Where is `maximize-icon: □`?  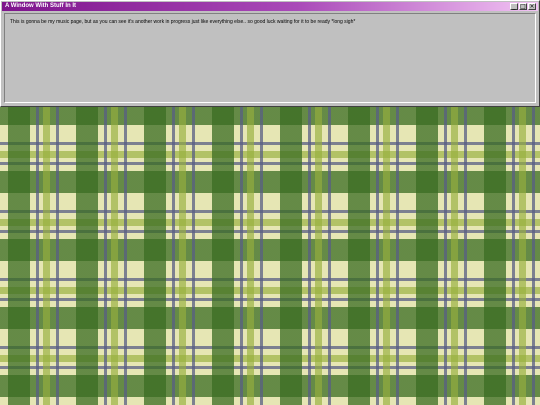 maximize-icon: □ is located at coordinates (523, 6).